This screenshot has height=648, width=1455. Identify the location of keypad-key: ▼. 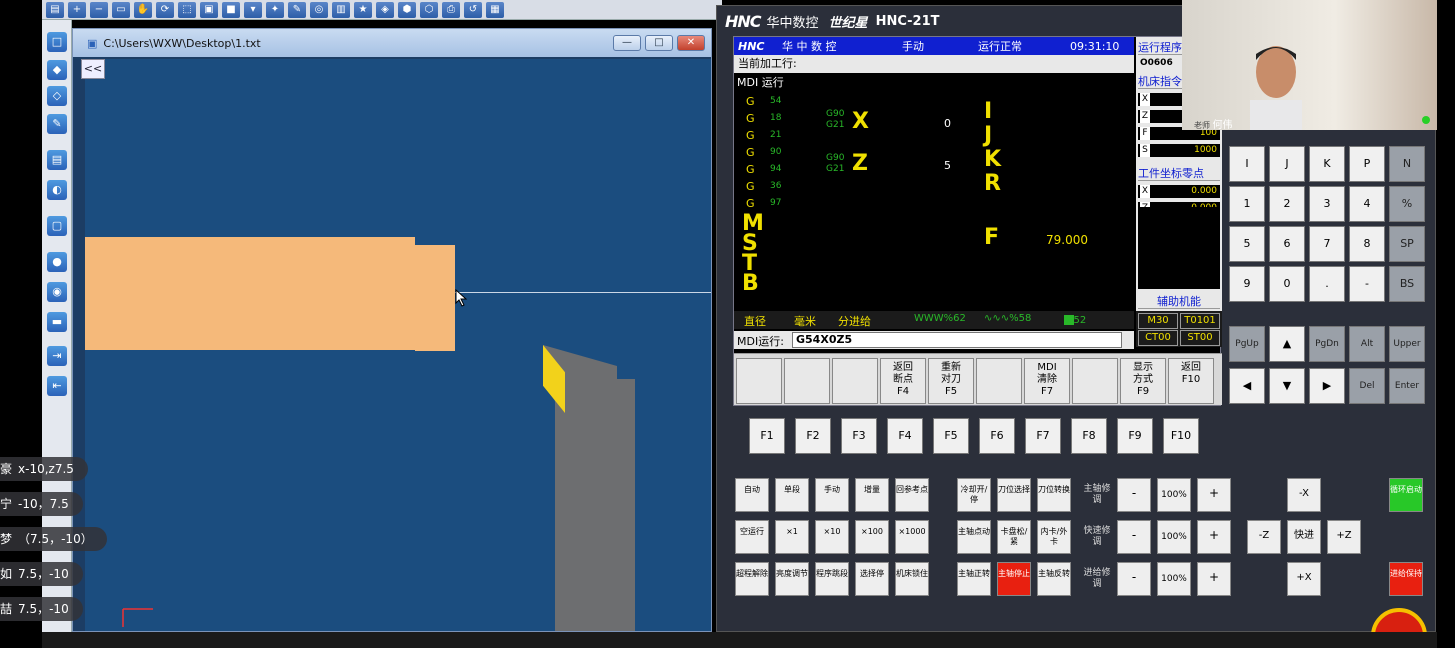
(1287, 386).